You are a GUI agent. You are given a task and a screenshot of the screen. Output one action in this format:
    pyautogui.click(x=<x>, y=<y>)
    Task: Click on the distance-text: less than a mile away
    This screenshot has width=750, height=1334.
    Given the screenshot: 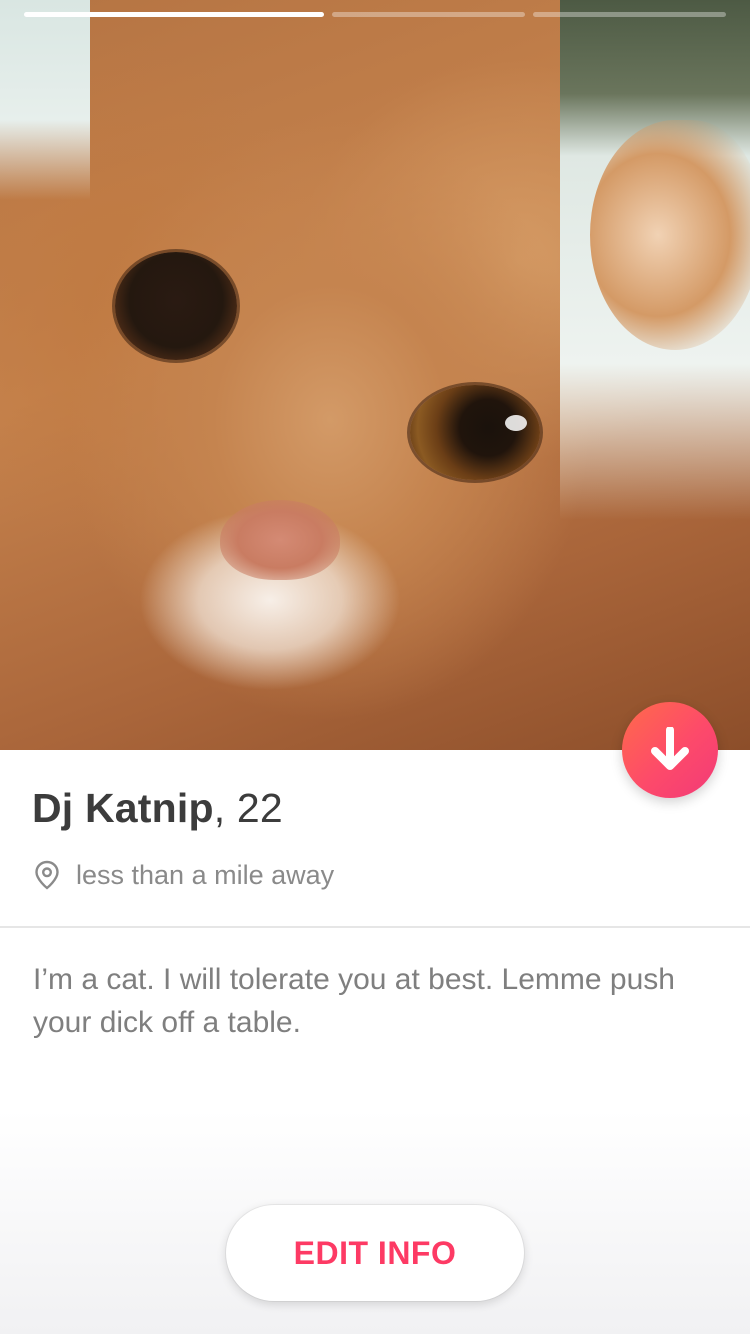 What is the action you would take?
    pyautogui.click(x=205, y=874)
    